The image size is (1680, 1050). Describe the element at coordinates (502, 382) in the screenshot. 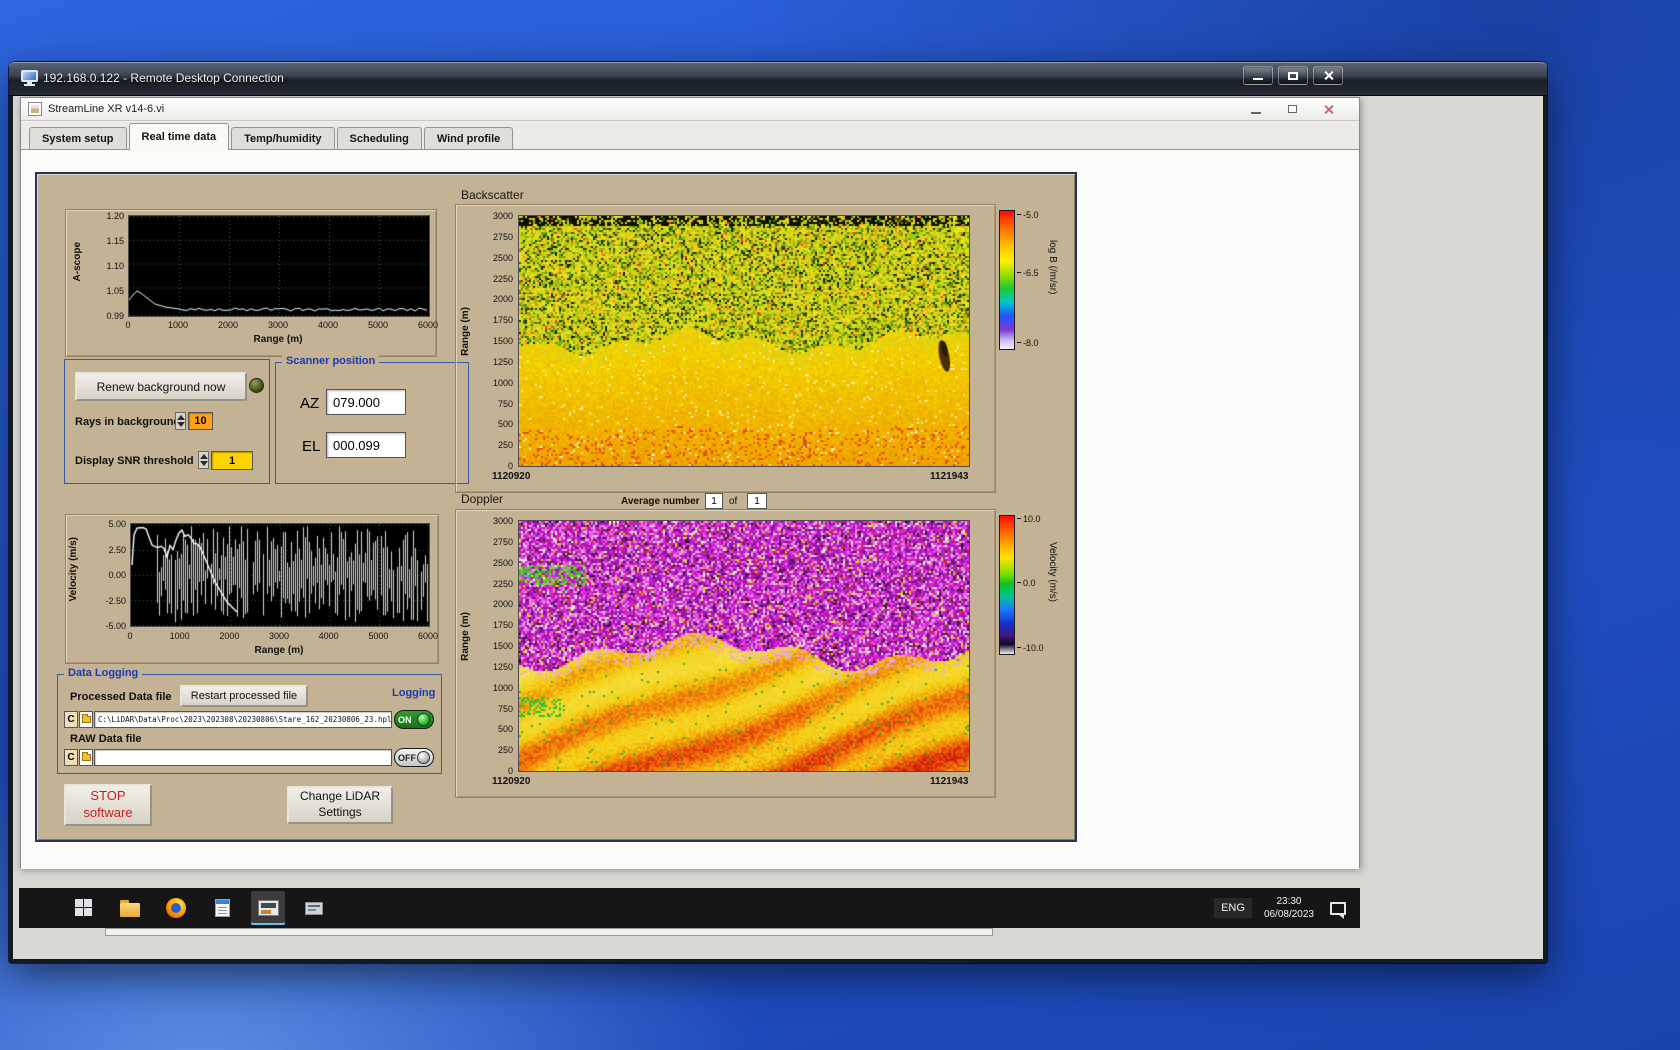

I see `y-tick-label: 1000` at that location.